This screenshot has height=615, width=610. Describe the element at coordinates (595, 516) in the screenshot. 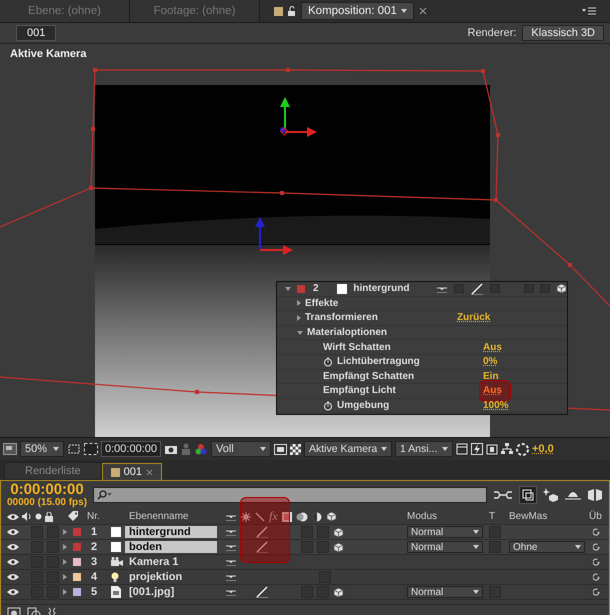

I see `column-header: Üb` at that location.